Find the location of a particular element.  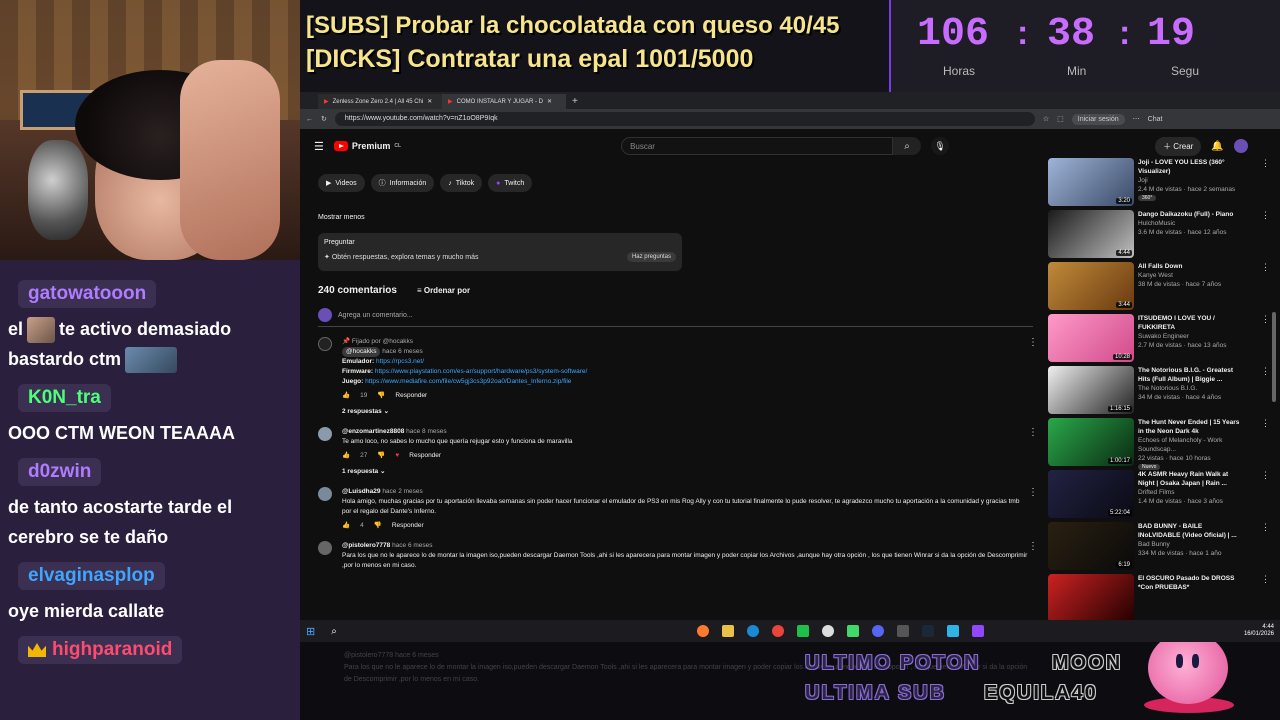

video-thumbnail: 4:44 is located at coordinates (1091, 234).